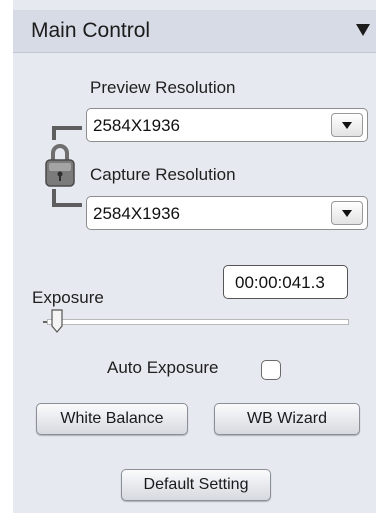 The image size is (376, 513). What do you see at coordinates (136, 125) in the screenshot?
I see `preview-resolution-value: 2584X1936` at bounding box center [136, 125].